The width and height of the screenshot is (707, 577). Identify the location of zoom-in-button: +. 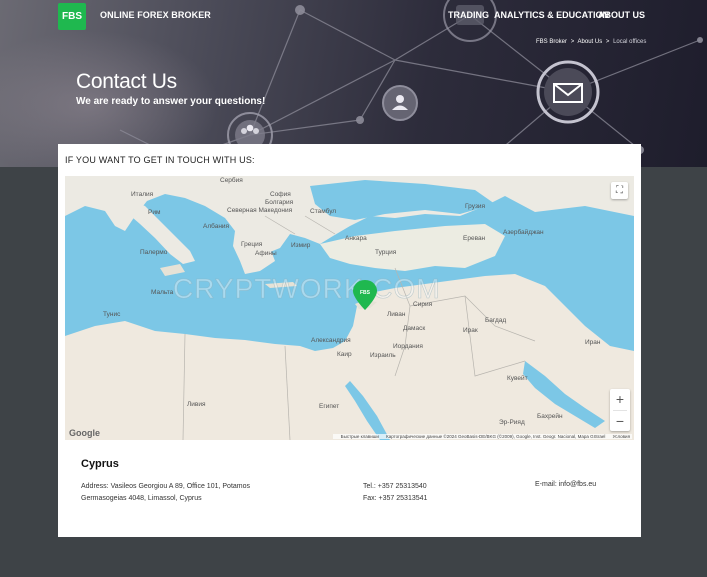
(620, 399).